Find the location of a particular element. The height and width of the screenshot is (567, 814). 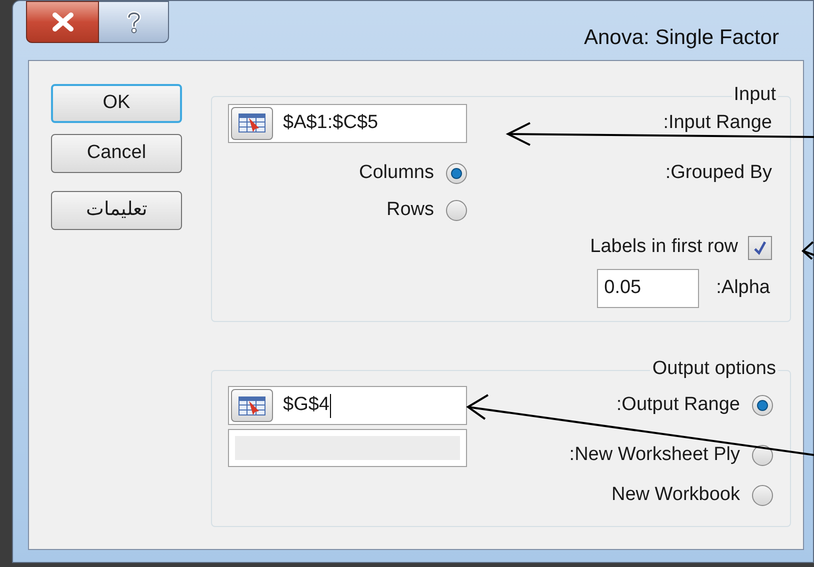

dialog-button: Cancel is located at coordinates (116, 153).